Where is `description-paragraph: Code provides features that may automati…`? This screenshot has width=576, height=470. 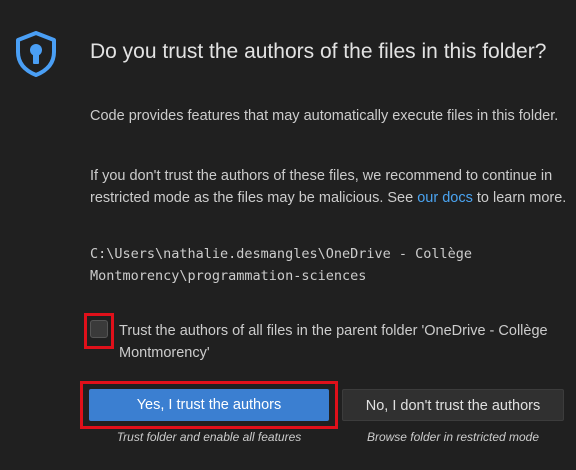 description-paragraph: Code provides features that may automati… is located at coordinates (324, 116).